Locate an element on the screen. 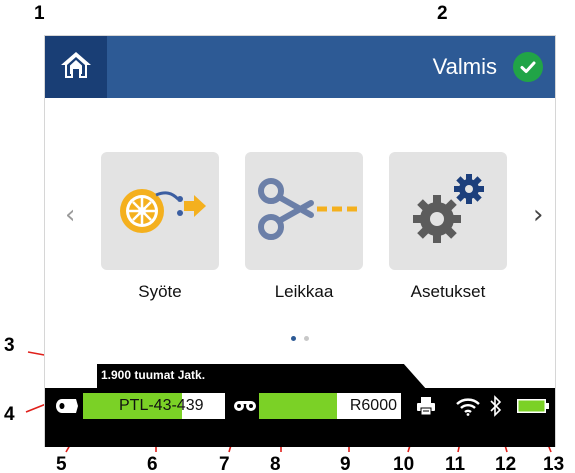  label-gauge: PTL-43-439 is located at coordinates (154, 406).